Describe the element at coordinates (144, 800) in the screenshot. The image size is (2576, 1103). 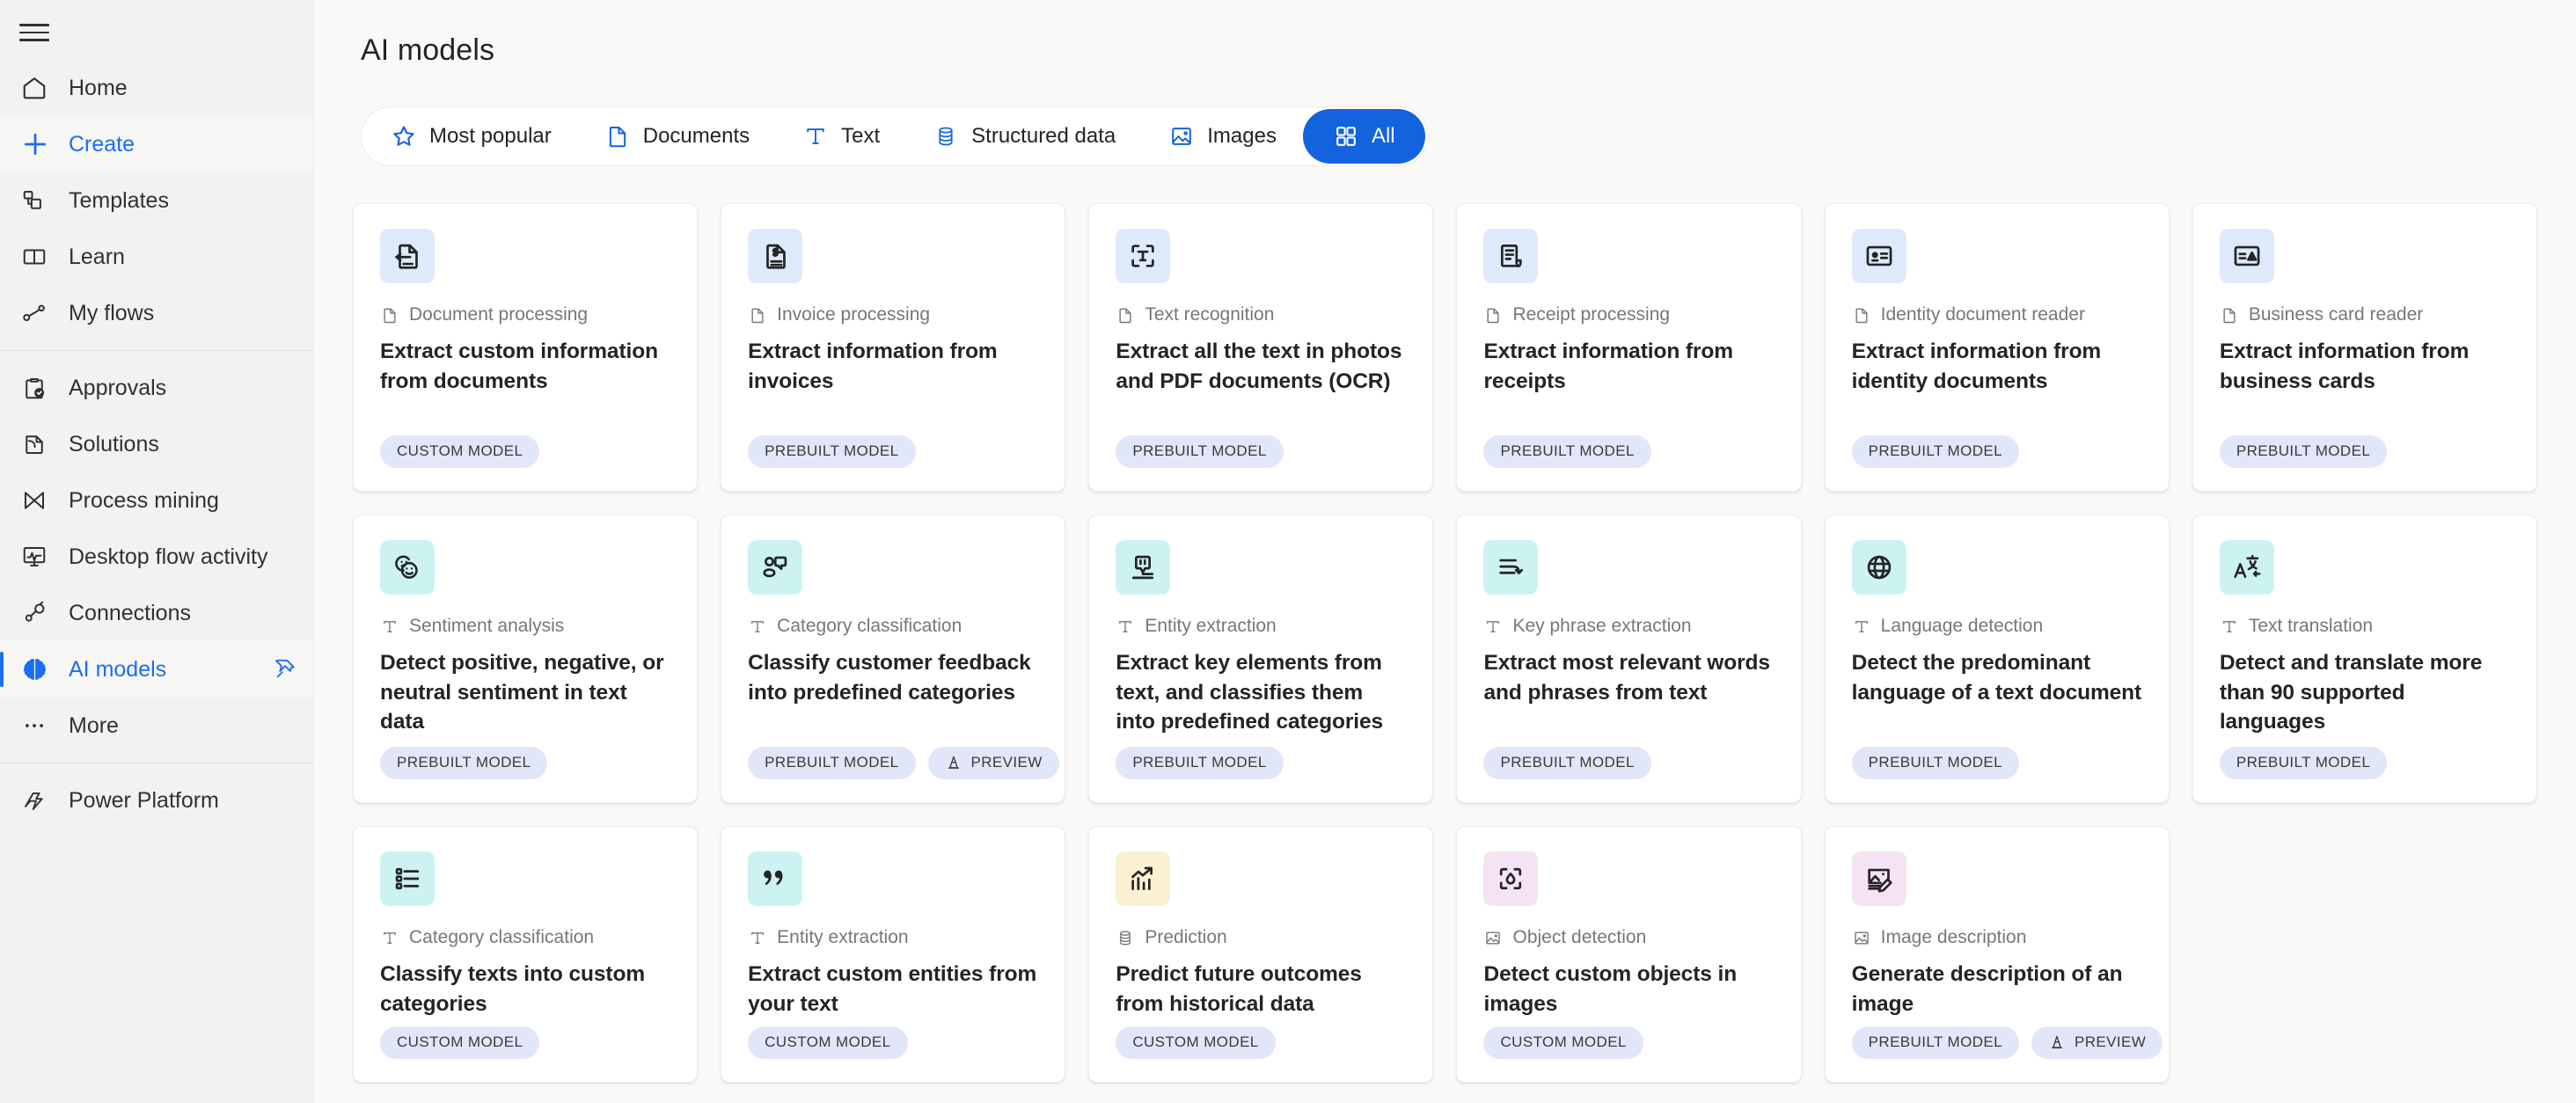
I see `sidebar-item-label: Power Platform` at that location.